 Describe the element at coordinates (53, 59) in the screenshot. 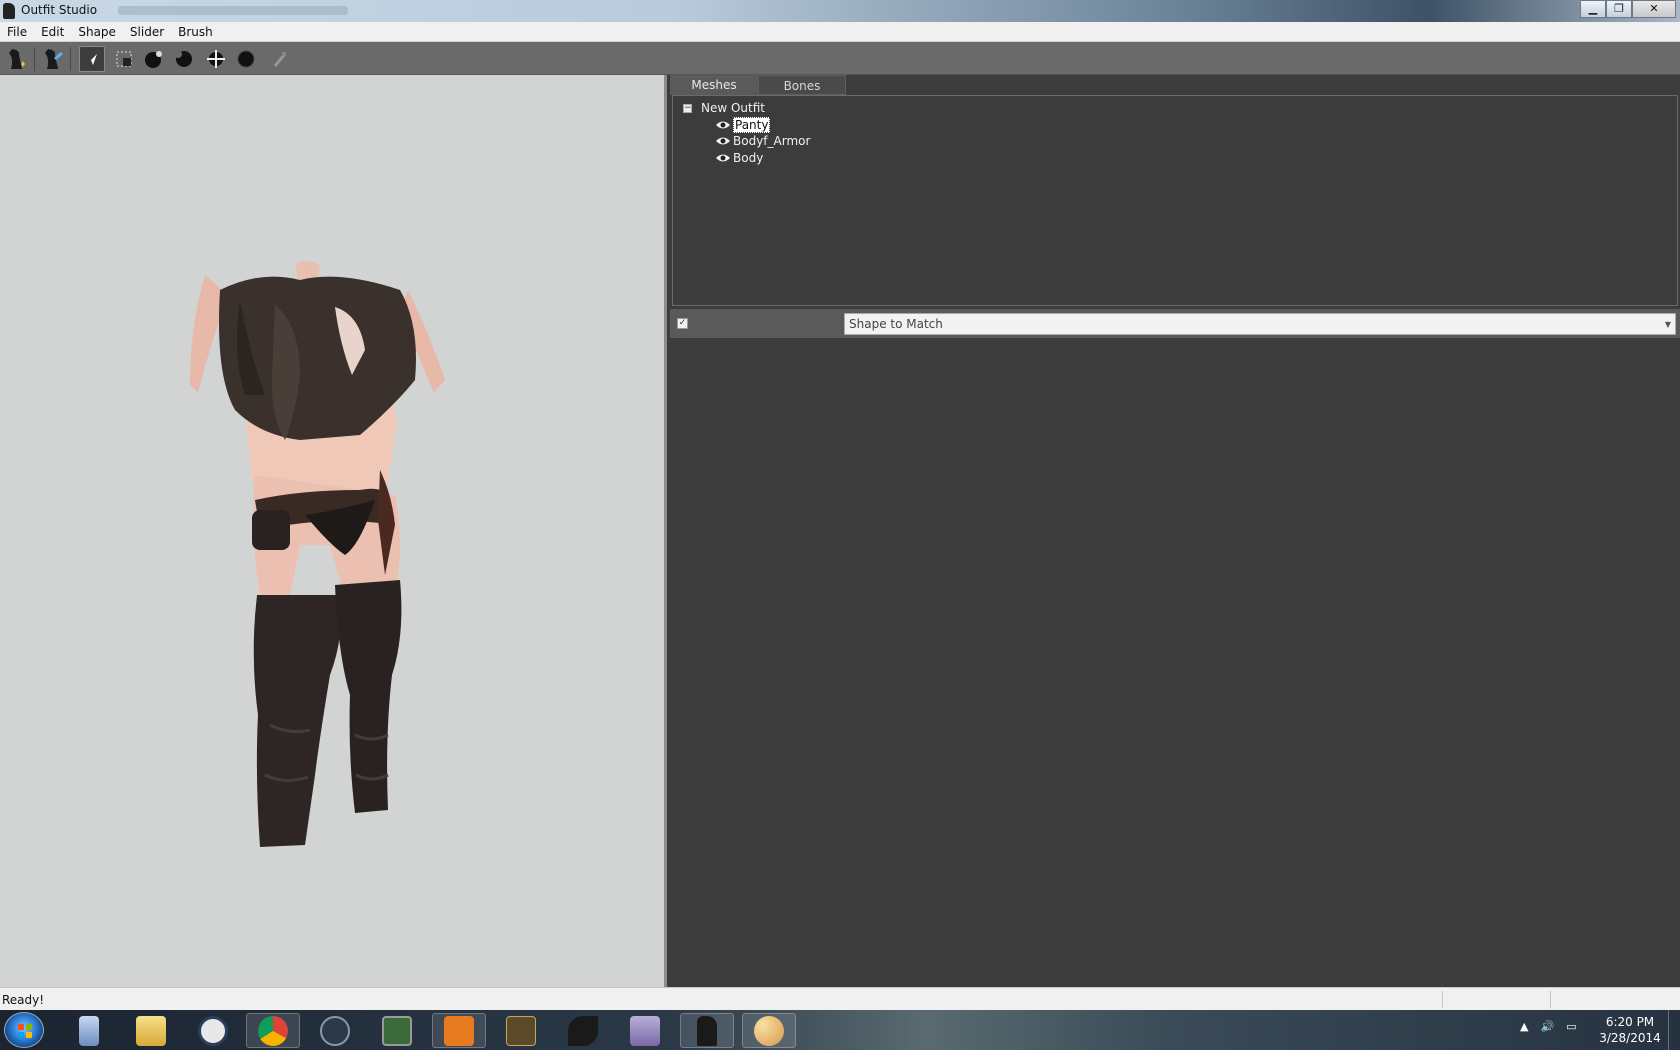

I see `load-outfit-icon` at that location.